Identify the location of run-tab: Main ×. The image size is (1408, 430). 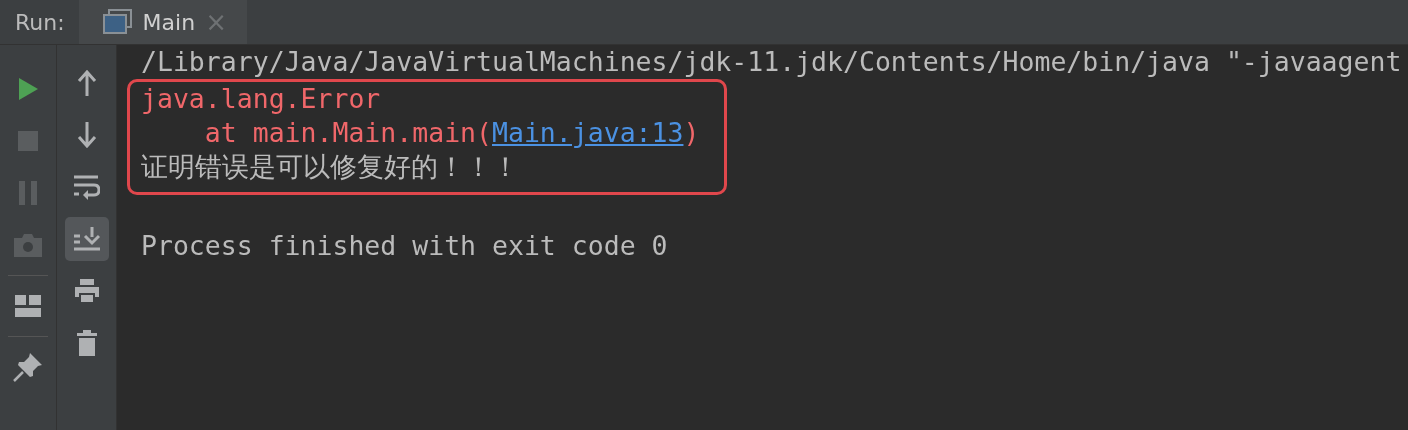
(162, 22).